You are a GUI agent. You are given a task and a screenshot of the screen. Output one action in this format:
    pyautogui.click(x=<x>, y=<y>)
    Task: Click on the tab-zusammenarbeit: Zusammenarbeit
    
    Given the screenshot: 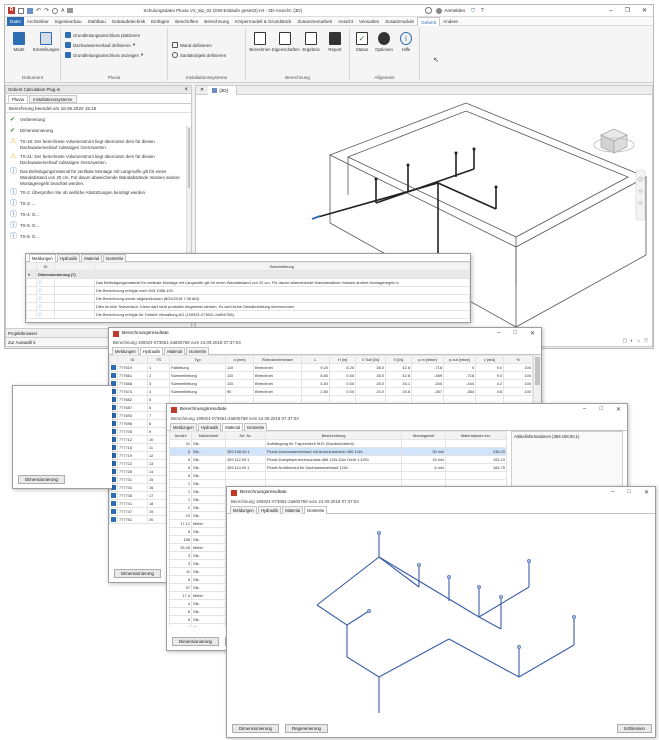 What is the action you would take?
    pyautogui.click(x=314, y=21)
    